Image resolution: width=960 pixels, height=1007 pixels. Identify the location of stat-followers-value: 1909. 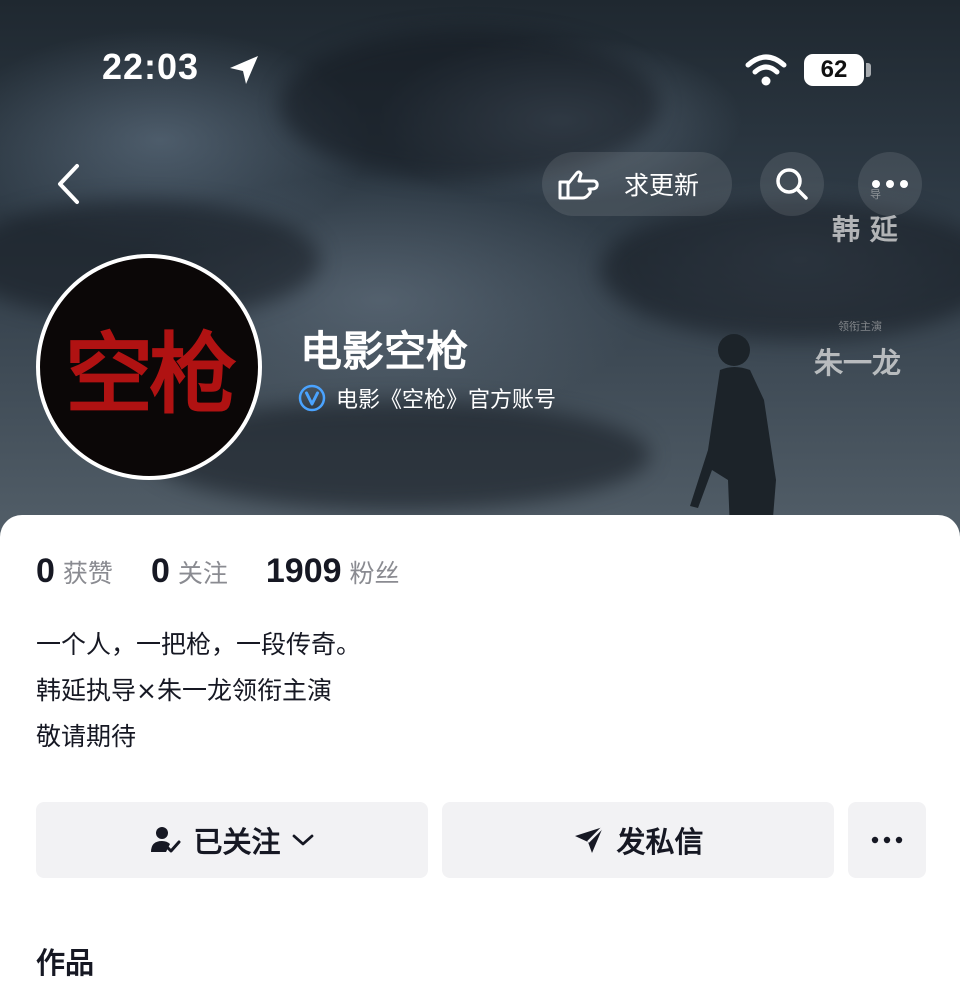
(303, 571).